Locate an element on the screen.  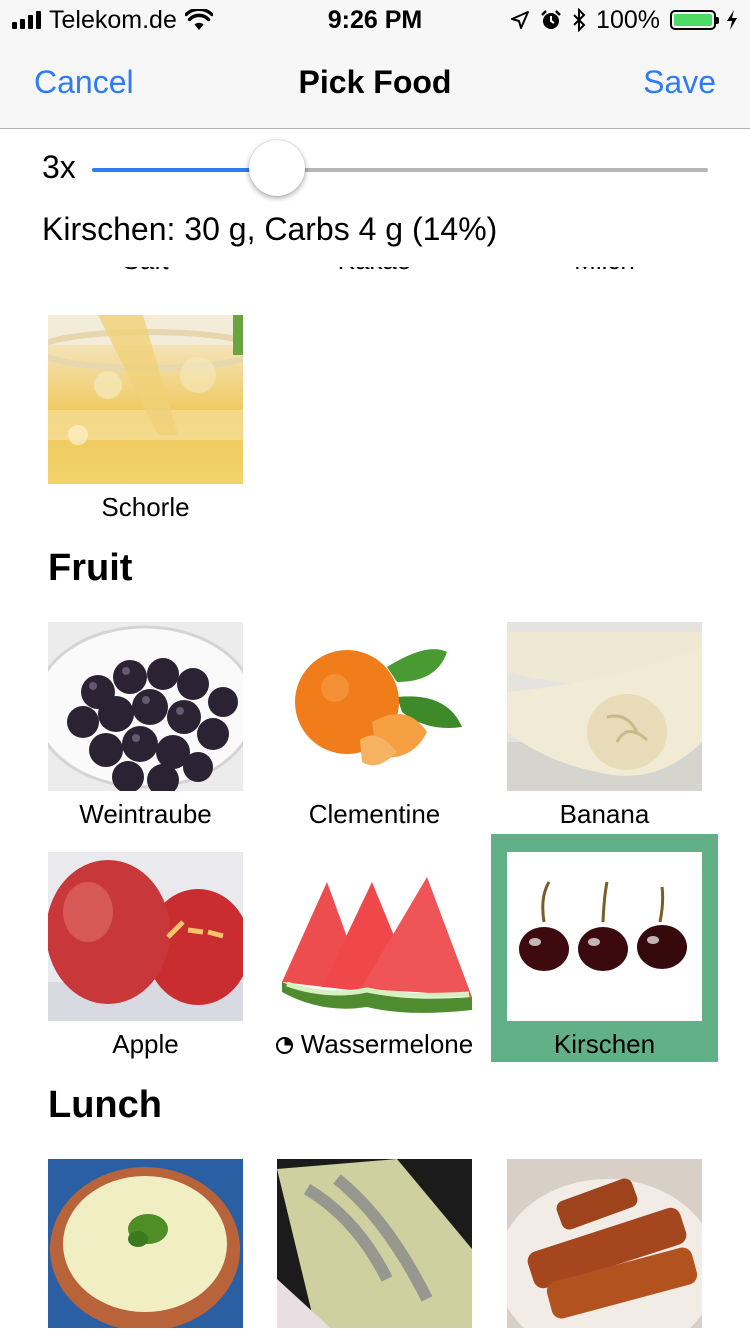
navigation-bar: Cancel Pick Food Save is located at coordinates (375, 84).